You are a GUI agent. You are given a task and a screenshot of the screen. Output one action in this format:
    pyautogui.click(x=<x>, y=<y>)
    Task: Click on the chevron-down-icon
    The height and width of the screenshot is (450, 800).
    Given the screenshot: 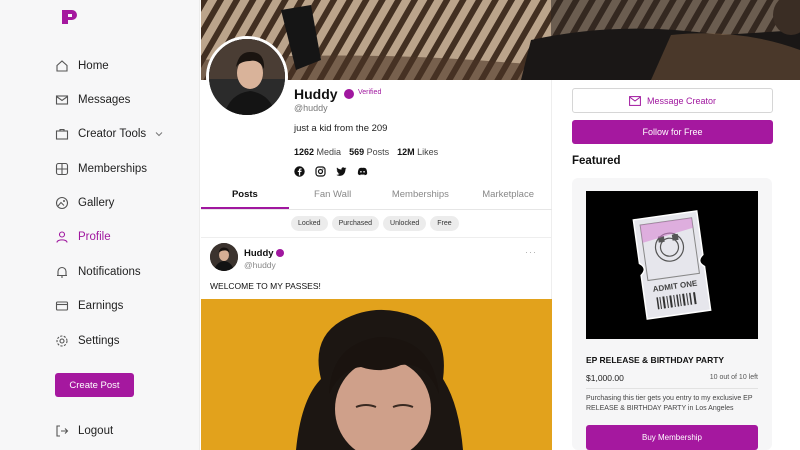 What is the action you would take?
    pyautogui.click(x=159, y=134)
    